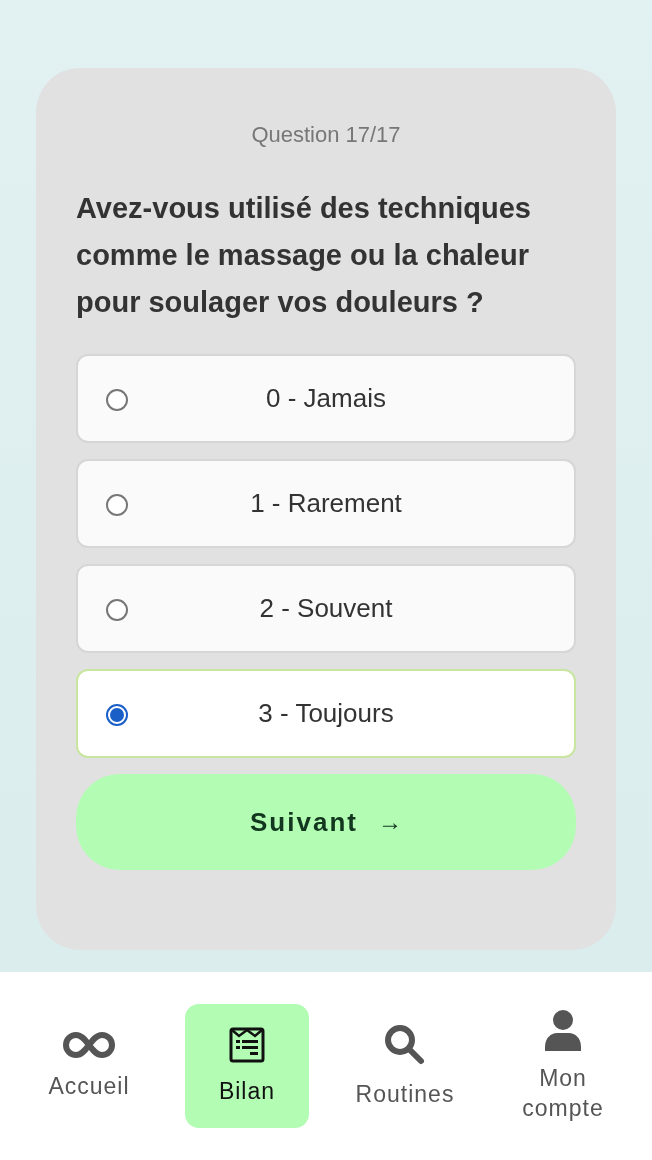 The image size is (652, 1160). What do you see at coordinates (304, 255) in the screenshot?
I see `question-text: Avez-vous utilisé des techniques comme le massage ou la chaleur pour soulager vos douleurs ?` at bounding box center [304, 255].